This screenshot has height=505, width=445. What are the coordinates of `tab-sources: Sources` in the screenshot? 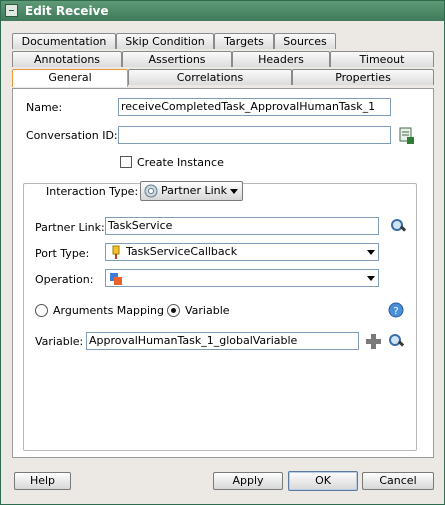 It's located at (305, 41).